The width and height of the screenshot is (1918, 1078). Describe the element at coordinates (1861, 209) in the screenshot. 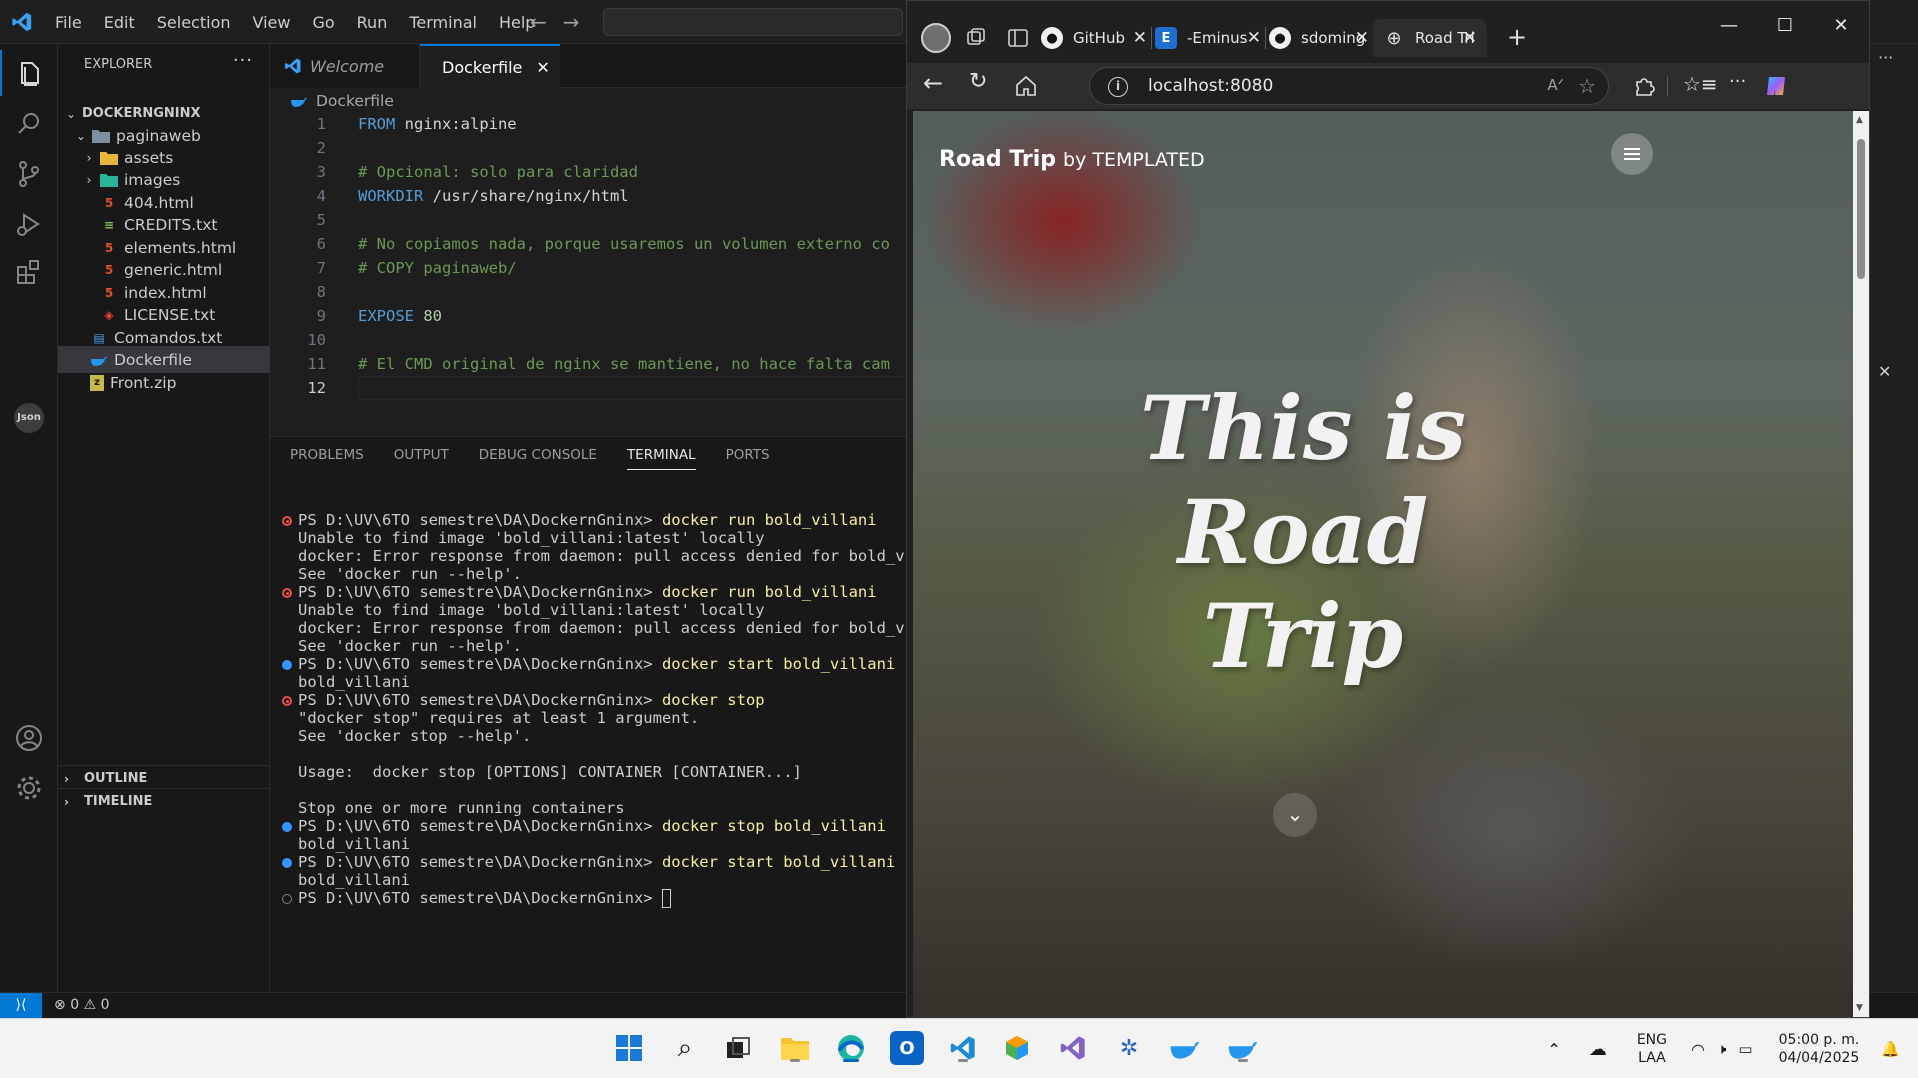

I see `scrollbar-thumb` at that location.